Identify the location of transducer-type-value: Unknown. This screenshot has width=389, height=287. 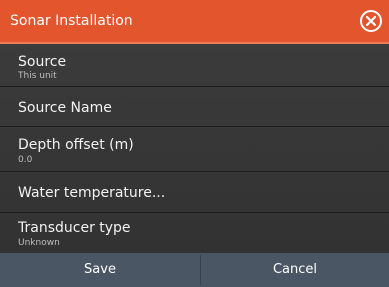
(39, 243).